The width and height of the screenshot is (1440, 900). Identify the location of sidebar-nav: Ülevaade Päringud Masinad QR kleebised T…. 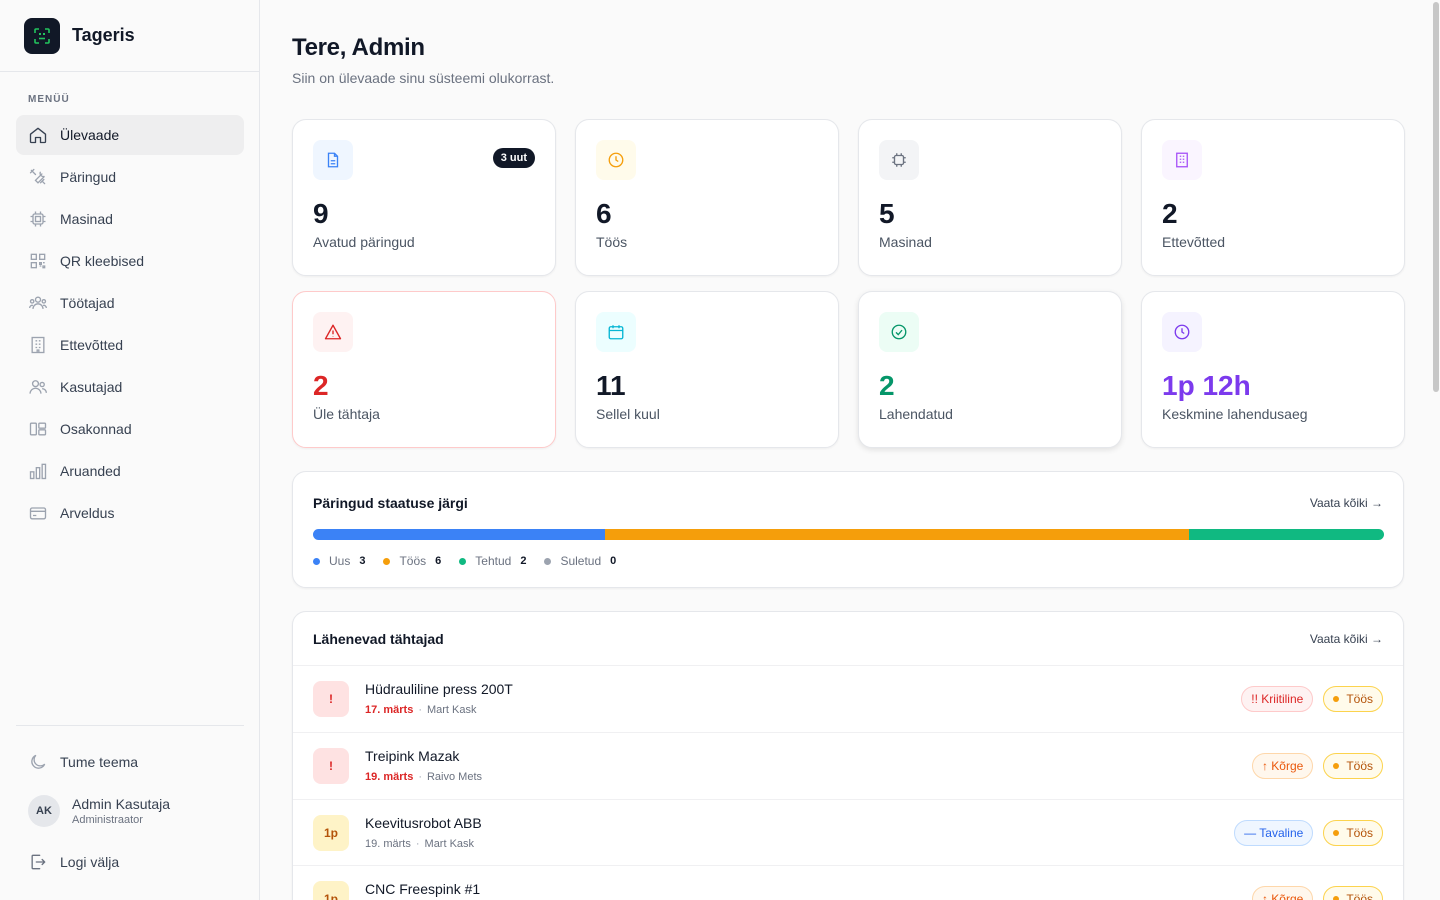
(130, 325).